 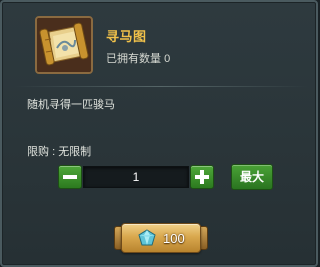 I want to click on scroll-map-icon, so click(x=64, y=45).